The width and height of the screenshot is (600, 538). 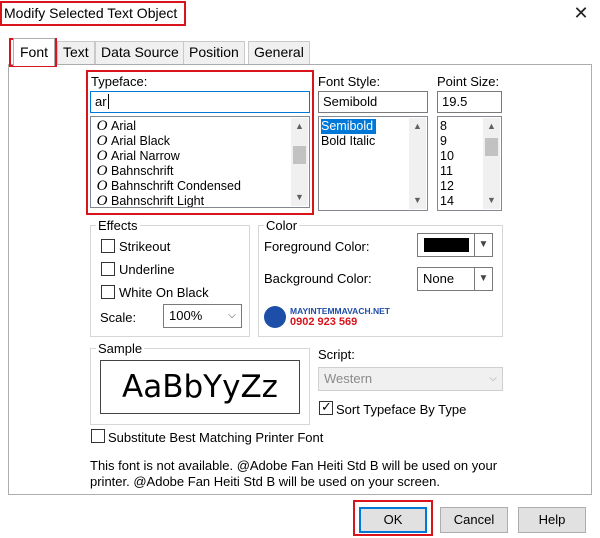 I want to click on close-icon: ✕, so click(x=581, y=13).